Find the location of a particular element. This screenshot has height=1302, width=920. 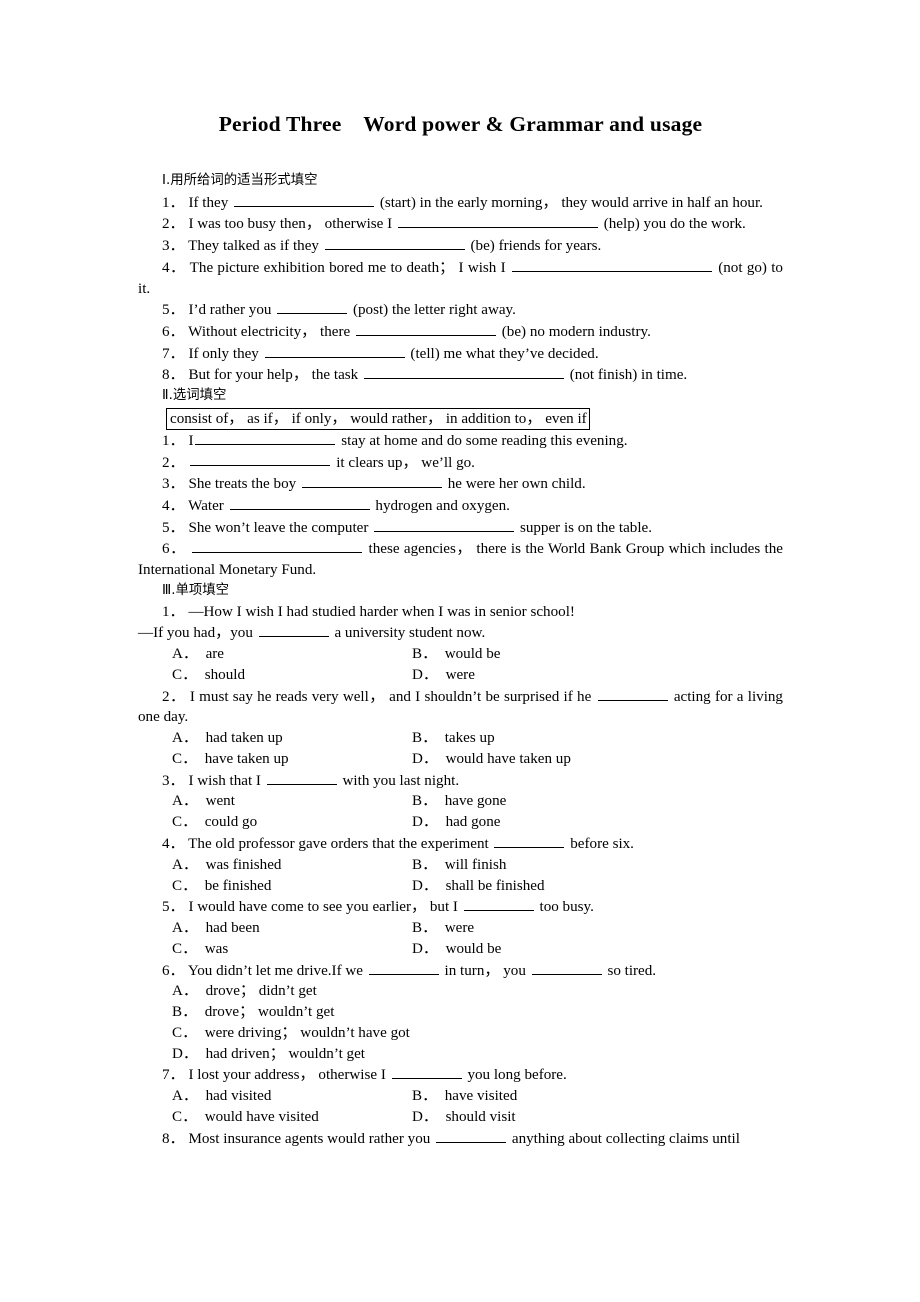

section-3-item-6-option-b: B． drove； wouldn’t get is located at coordinates (460, 1012).